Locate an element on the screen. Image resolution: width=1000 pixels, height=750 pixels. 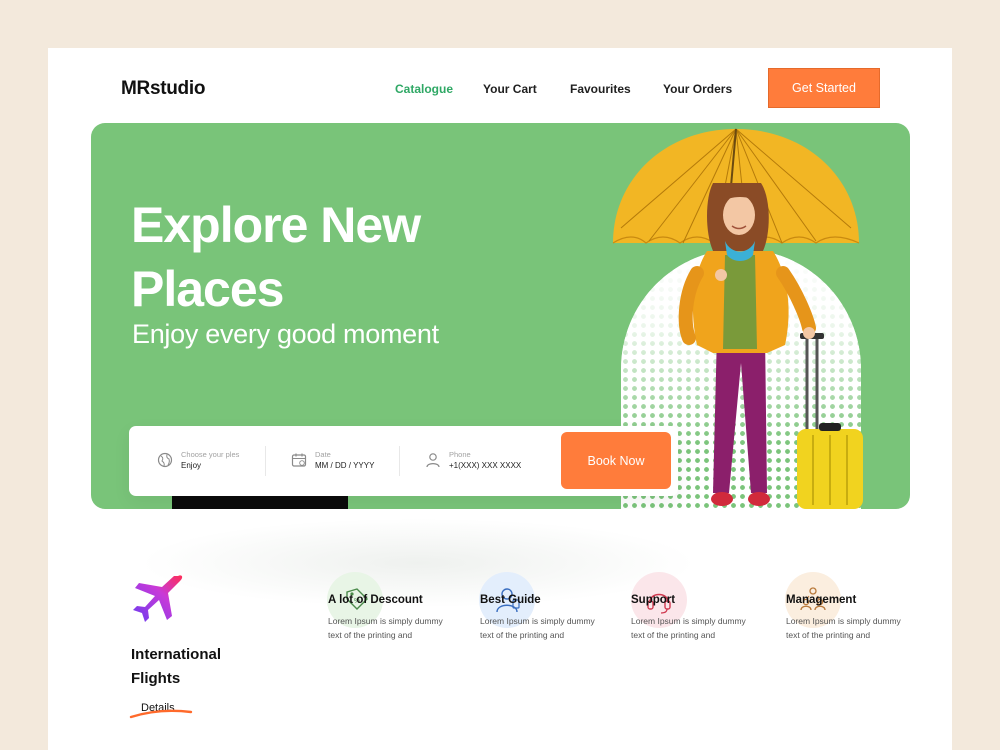
hero-title: Explore New Places is located at coordinates (276, 257).